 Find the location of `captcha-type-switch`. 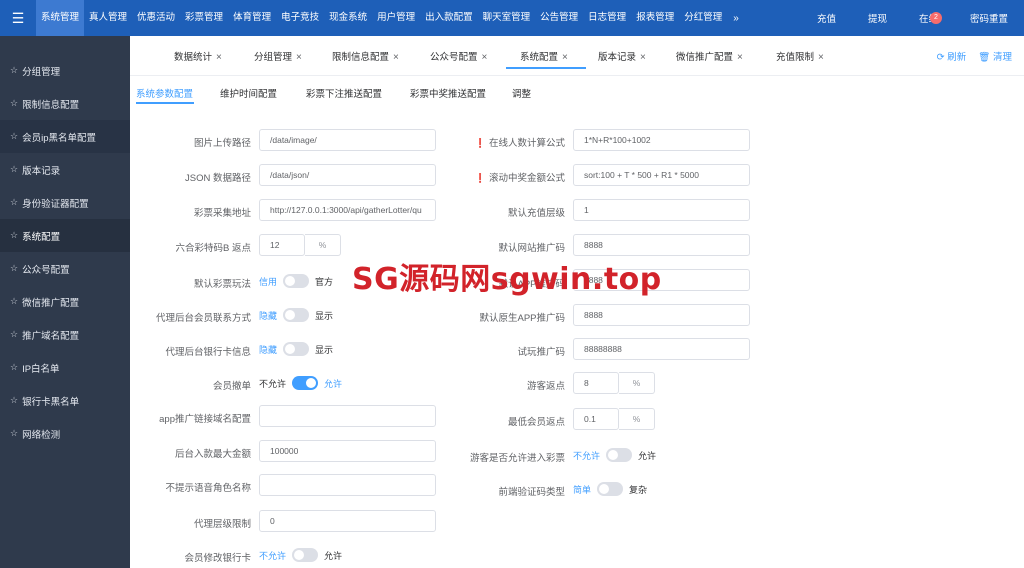

captcha-type-switch is located at coordinates (610, 489).